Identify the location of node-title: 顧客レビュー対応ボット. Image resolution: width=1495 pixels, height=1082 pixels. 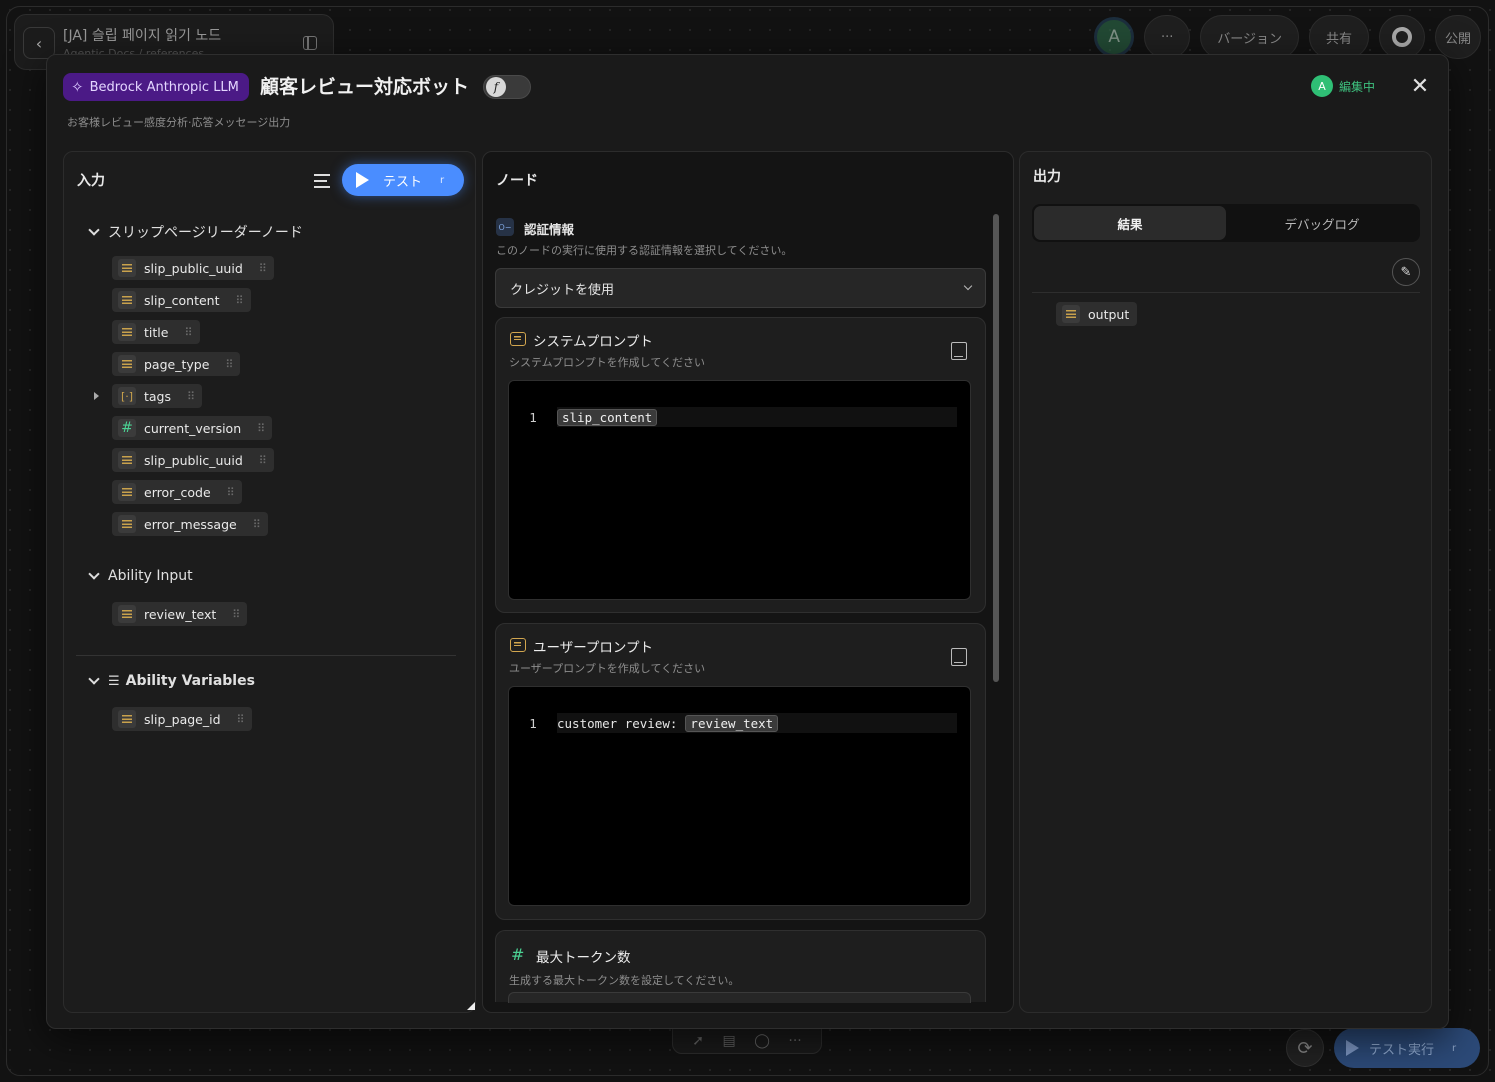
(364, 85).